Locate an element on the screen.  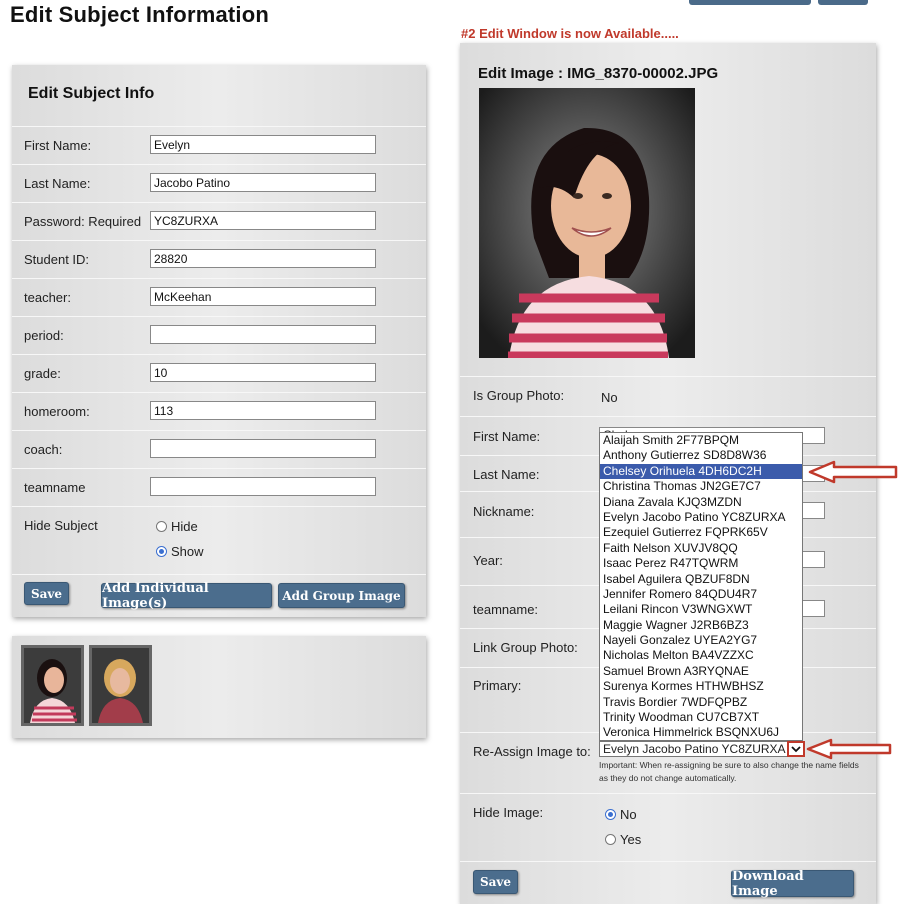
field-row-period: period: is located at coordinates (219, 336).